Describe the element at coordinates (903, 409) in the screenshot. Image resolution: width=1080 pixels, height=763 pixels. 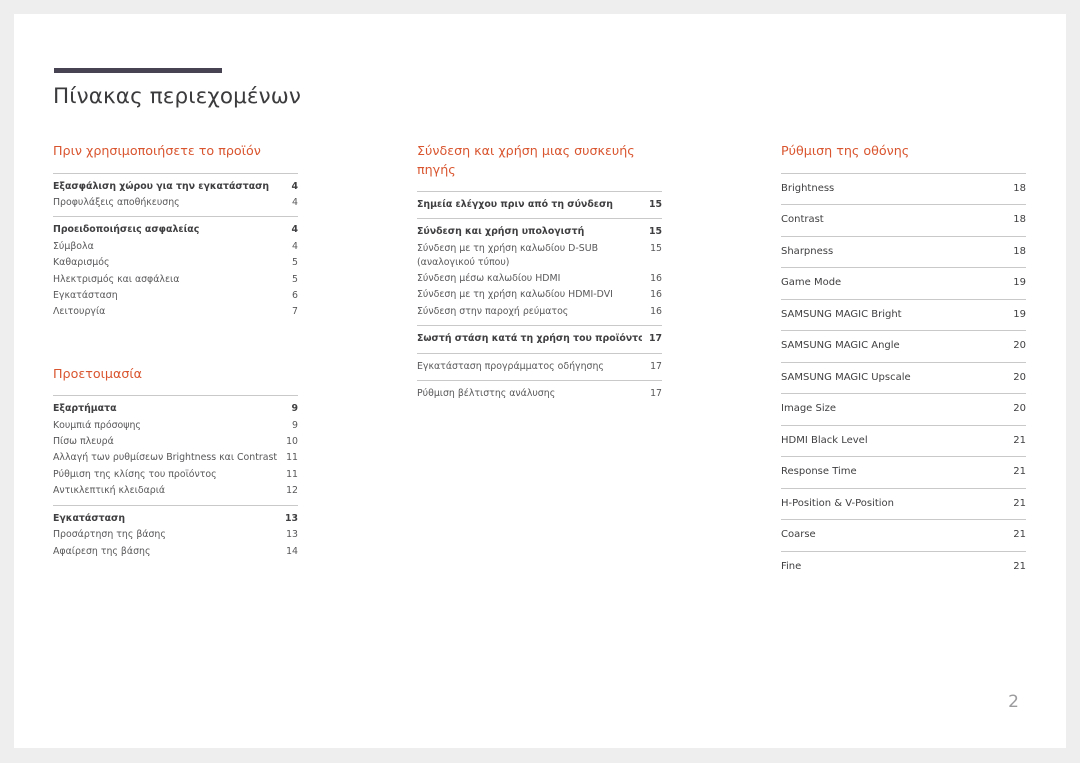
I see `toc-entry: Image Size 20` at that location.